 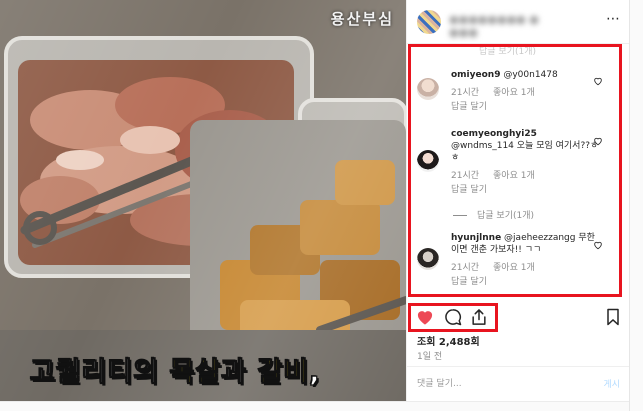 What do you see at coordinates (429, 22) in the screenshot?
I see `author-avatar` at bounding box center [429, 22].